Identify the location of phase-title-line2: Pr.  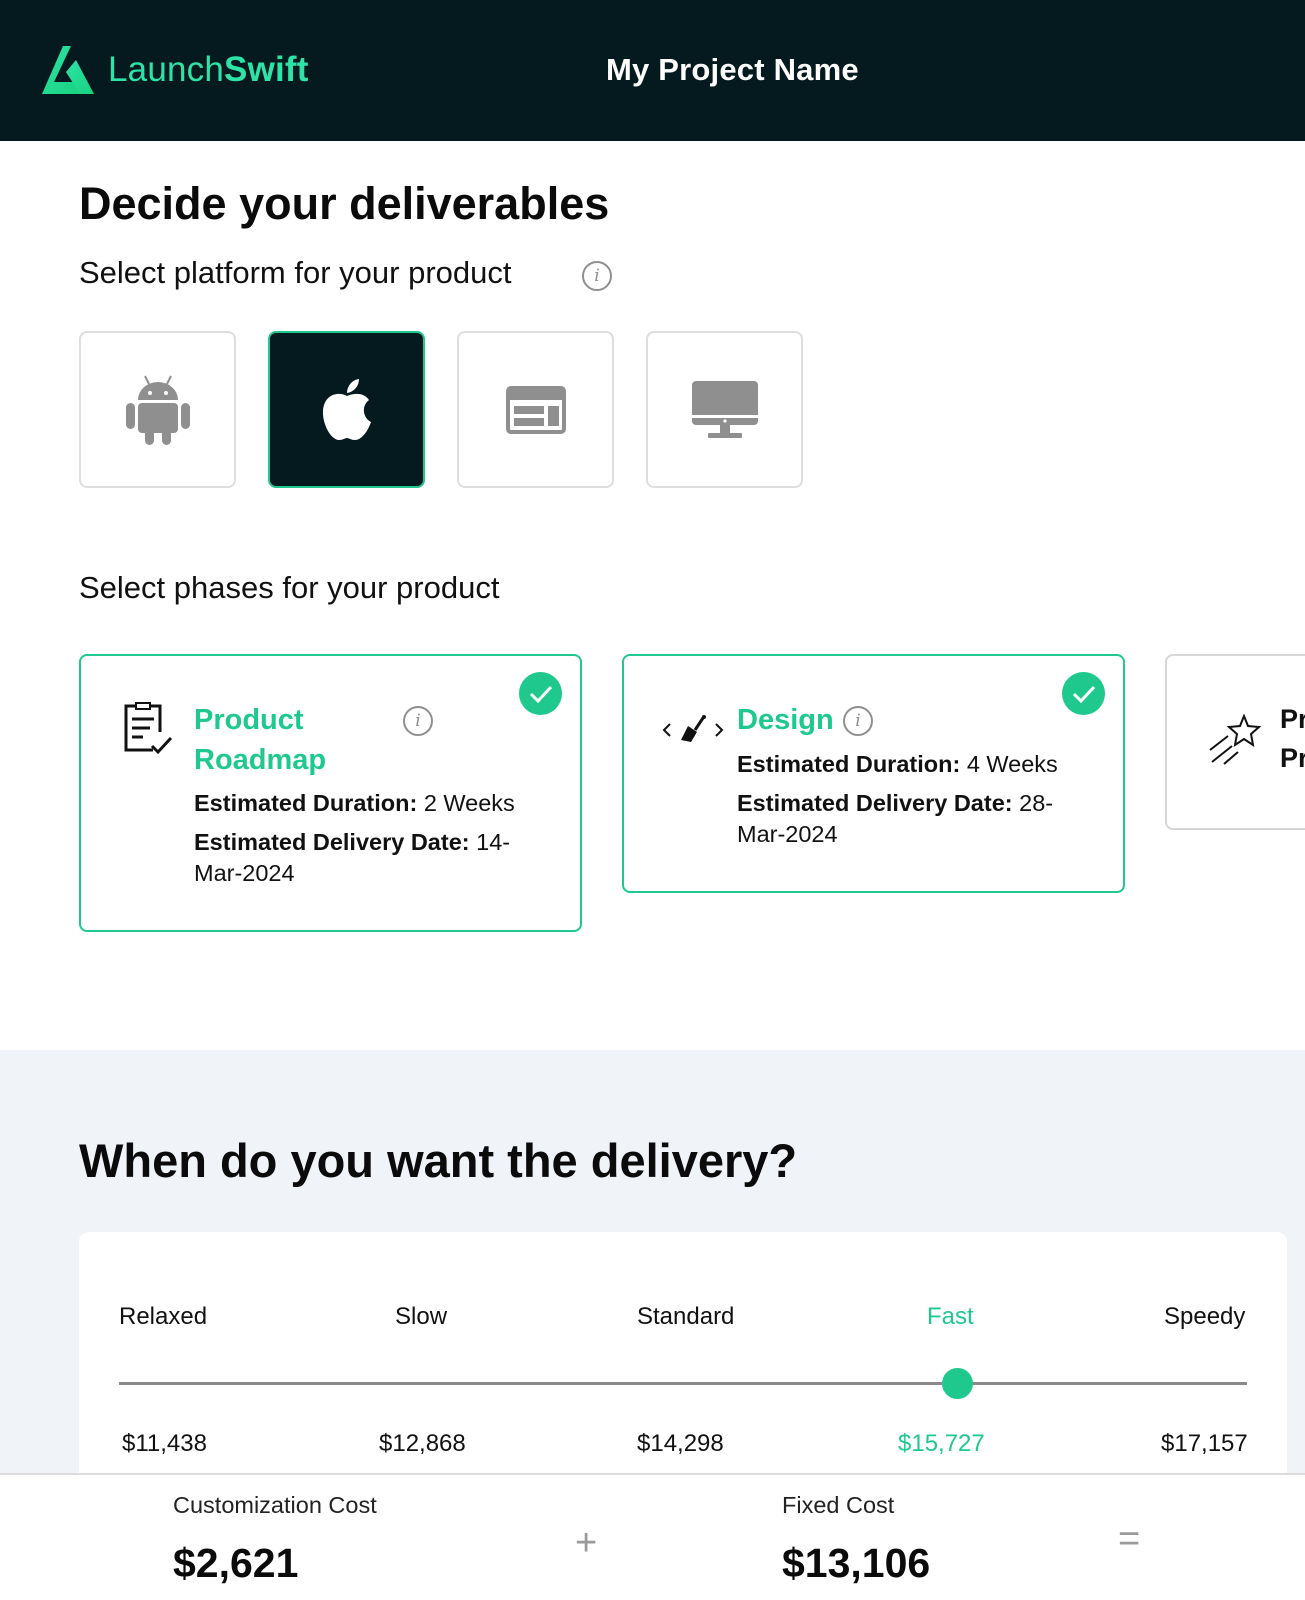
(1292, 758).